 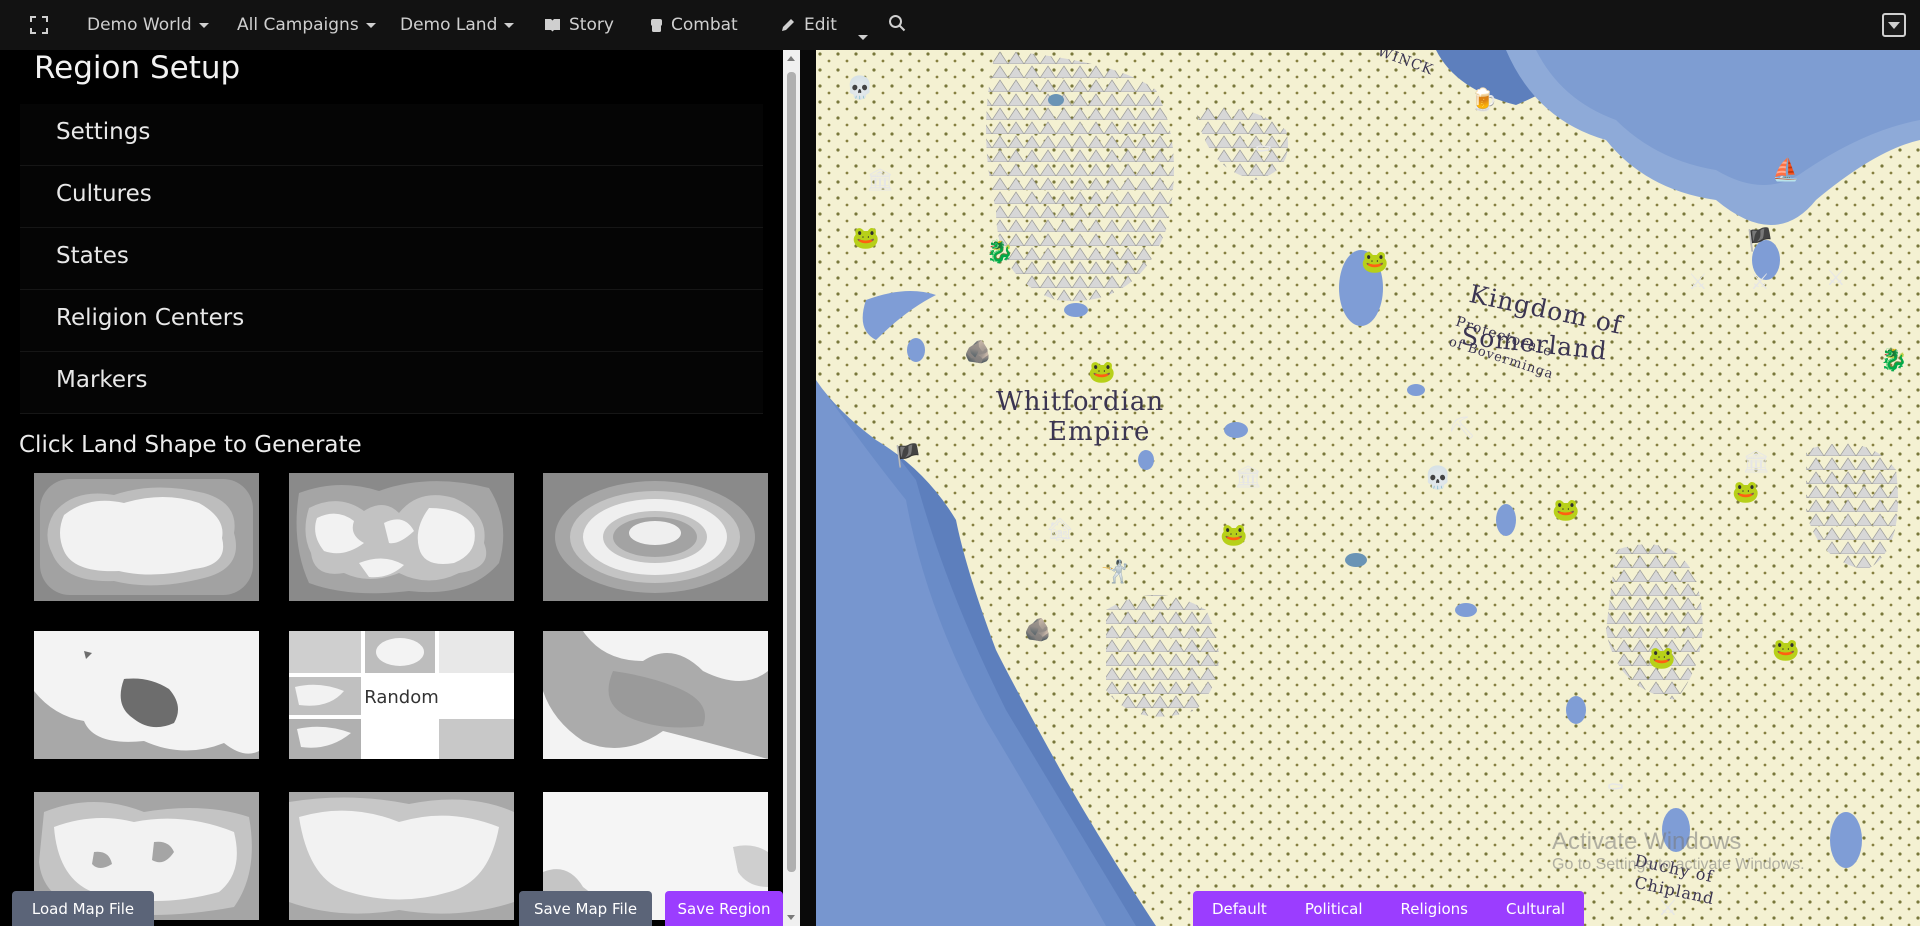 I want to click on land-shape-random: Random, so click(x=401, y=695).